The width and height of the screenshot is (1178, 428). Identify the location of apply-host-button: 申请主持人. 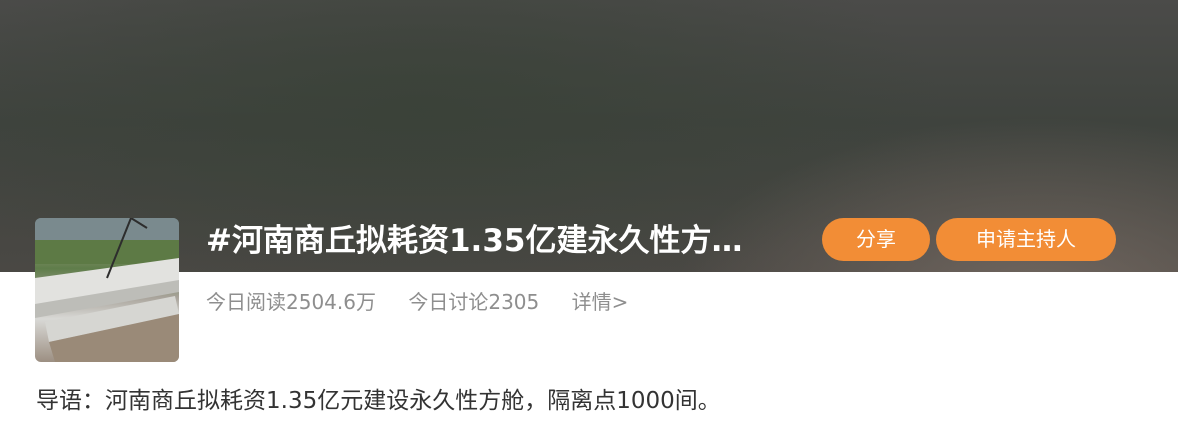
(1026, 239).